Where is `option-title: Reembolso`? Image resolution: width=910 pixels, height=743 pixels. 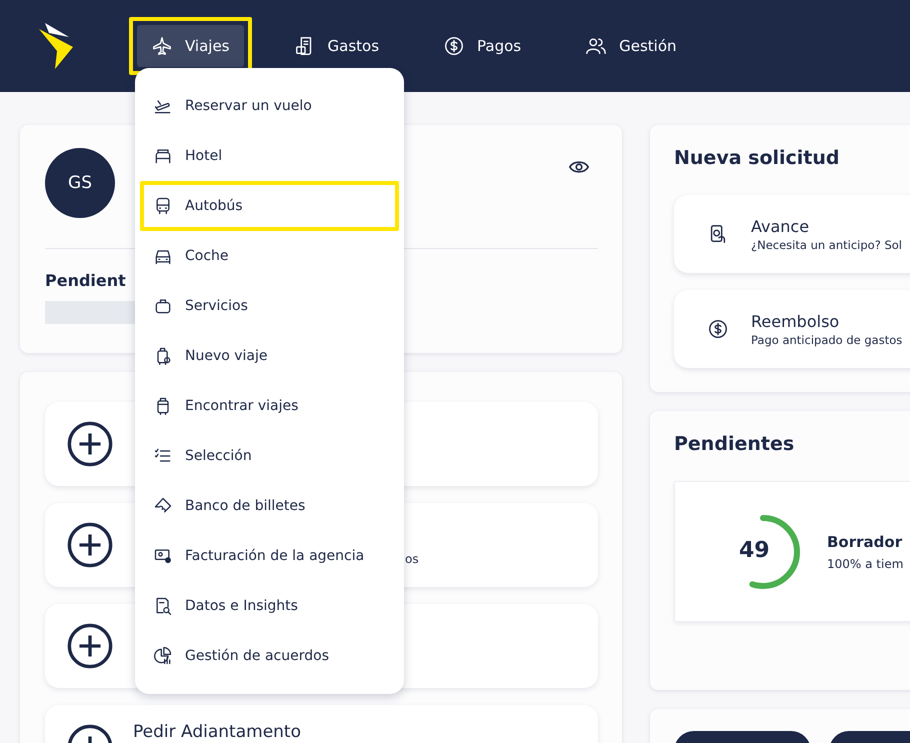 option-title: Reembolso is located at coordinates (795, 321).